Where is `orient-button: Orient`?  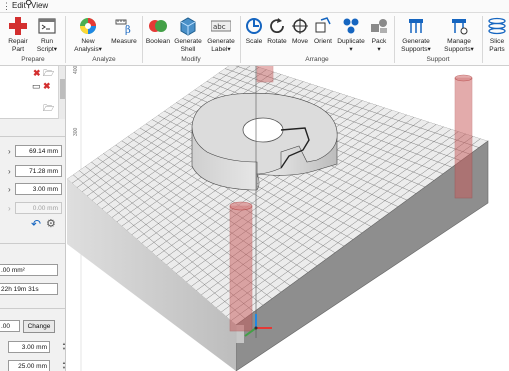
orient-button: Orient is located at coordinates (323, 31).